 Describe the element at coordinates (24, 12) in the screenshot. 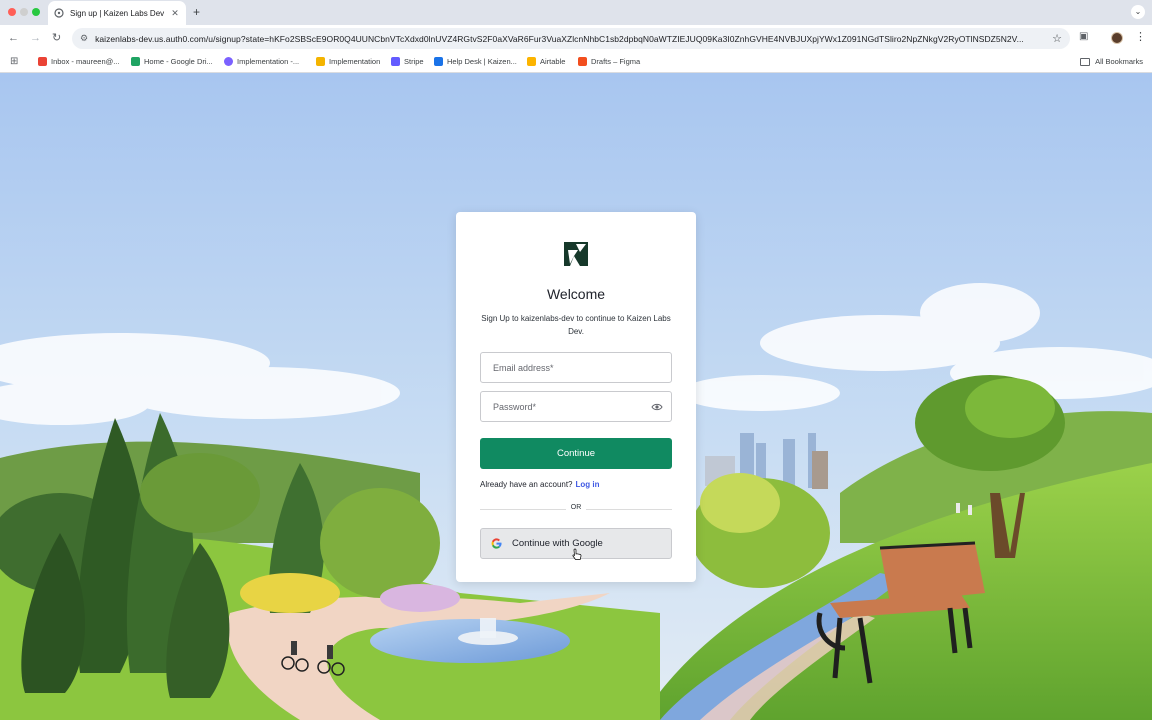

I see `window-minimize-button` at that location.